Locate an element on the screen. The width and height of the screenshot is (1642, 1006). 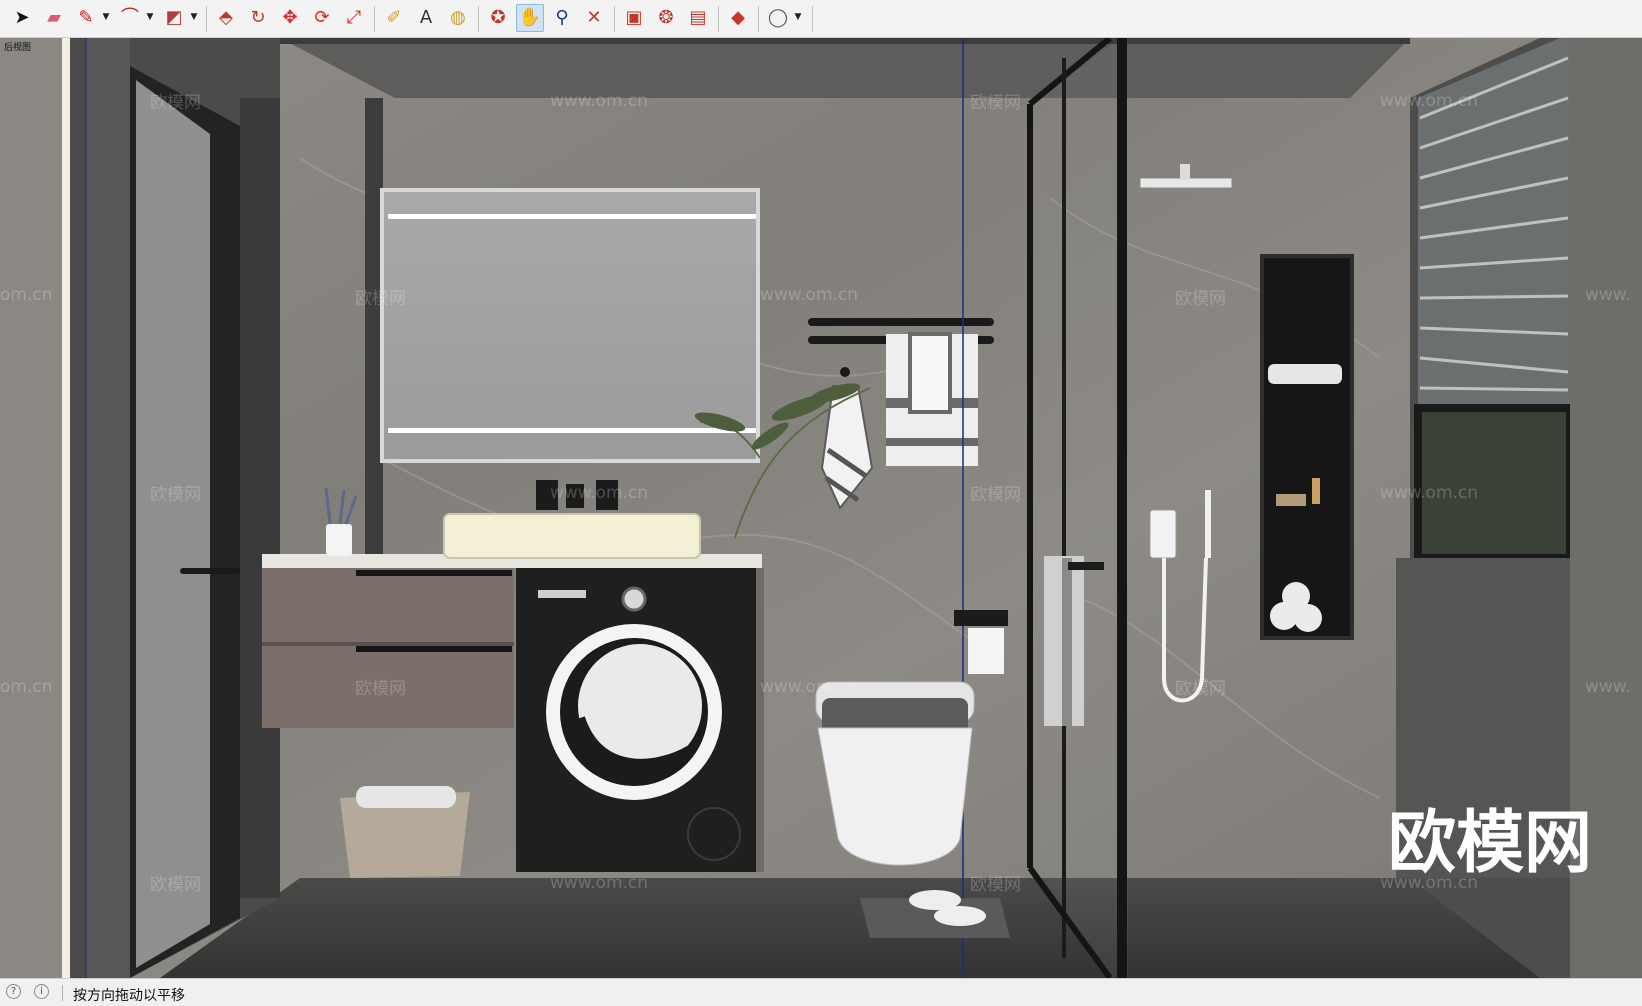
left-pillar is located at coordinates (108, 508).